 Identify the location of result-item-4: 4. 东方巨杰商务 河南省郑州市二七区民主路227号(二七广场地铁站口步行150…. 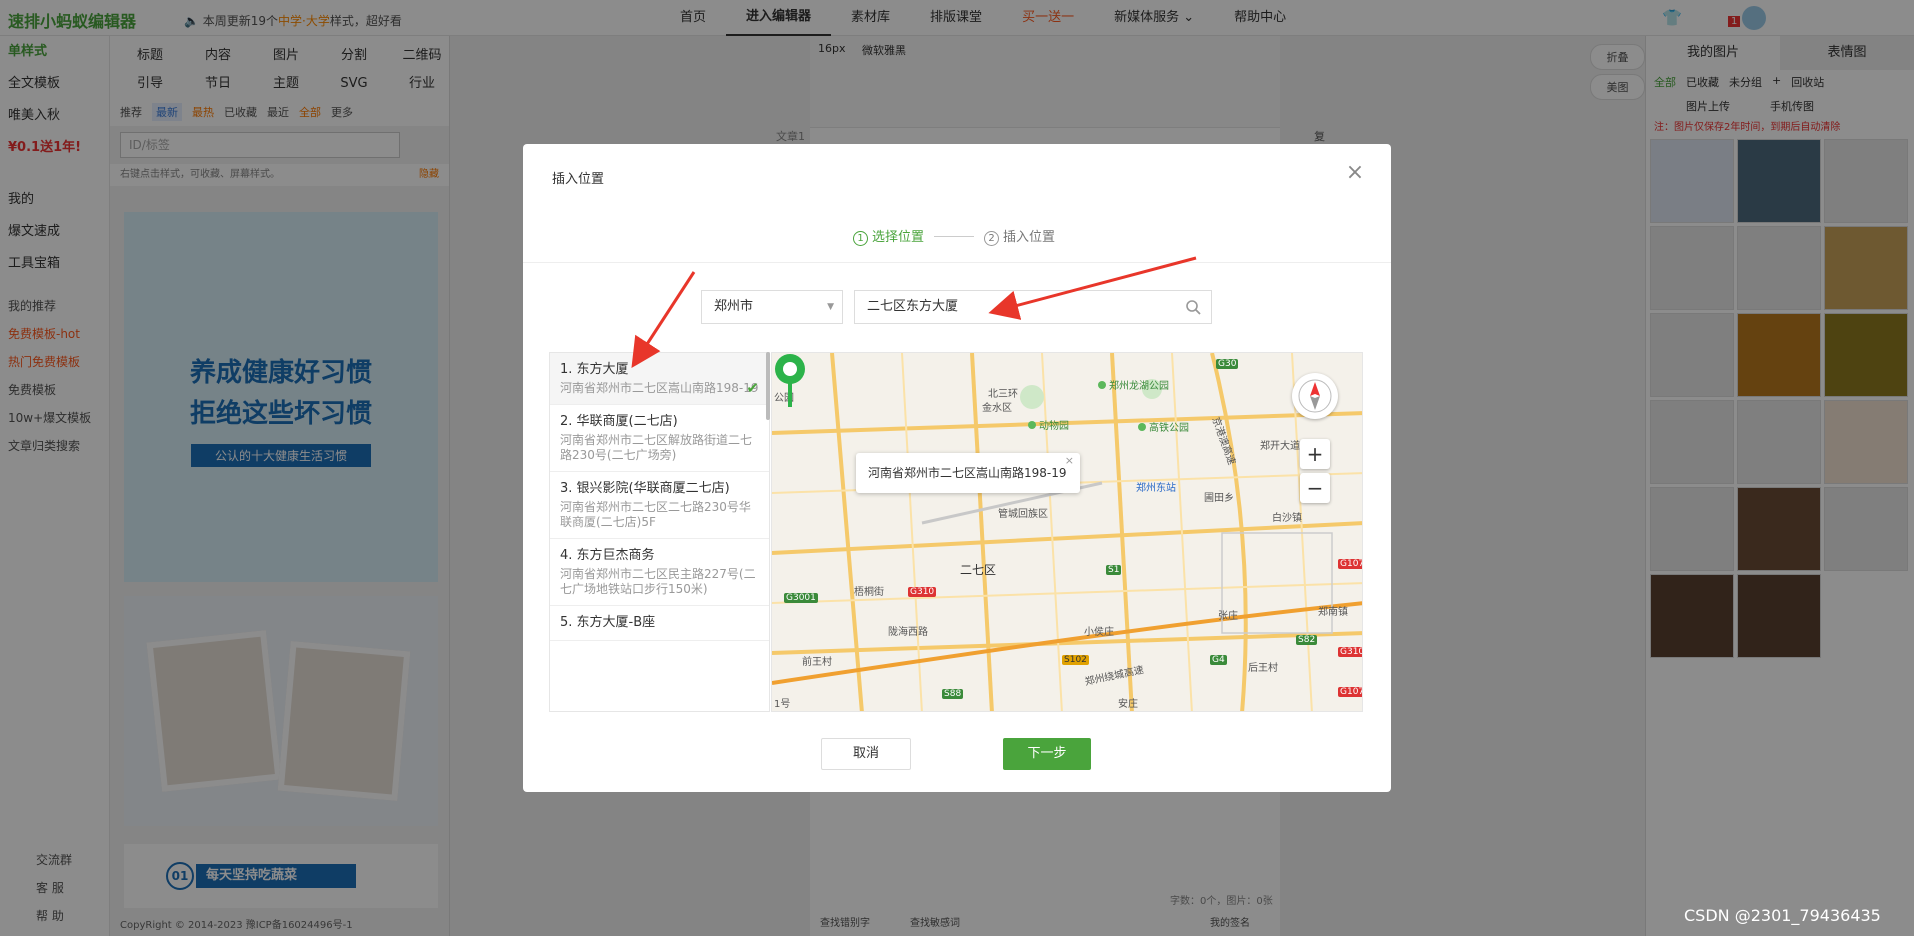
(659, 572).